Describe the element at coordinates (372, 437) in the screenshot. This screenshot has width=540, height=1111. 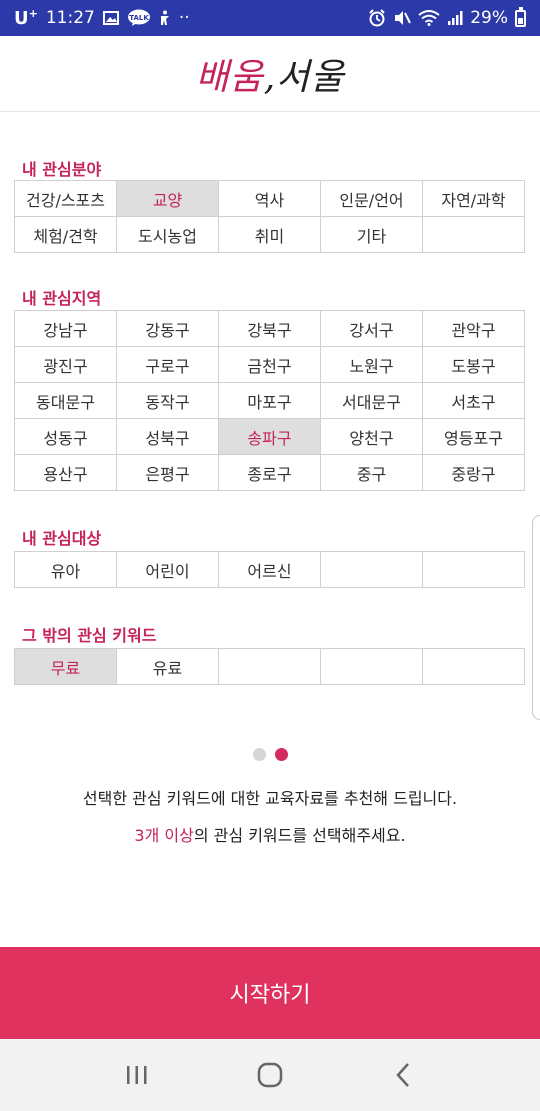
I see `option-region: 양천구` at that location.